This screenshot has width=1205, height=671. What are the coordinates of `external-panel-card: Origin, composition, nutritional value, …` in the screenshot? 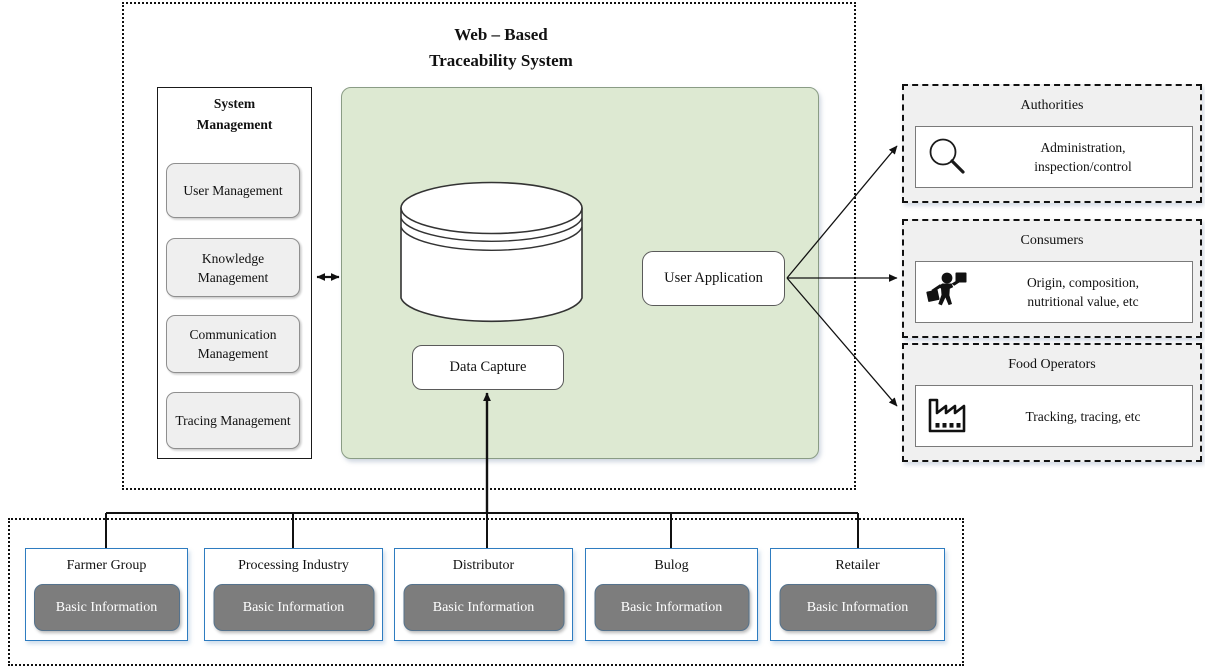 It's located at (1054, 292).